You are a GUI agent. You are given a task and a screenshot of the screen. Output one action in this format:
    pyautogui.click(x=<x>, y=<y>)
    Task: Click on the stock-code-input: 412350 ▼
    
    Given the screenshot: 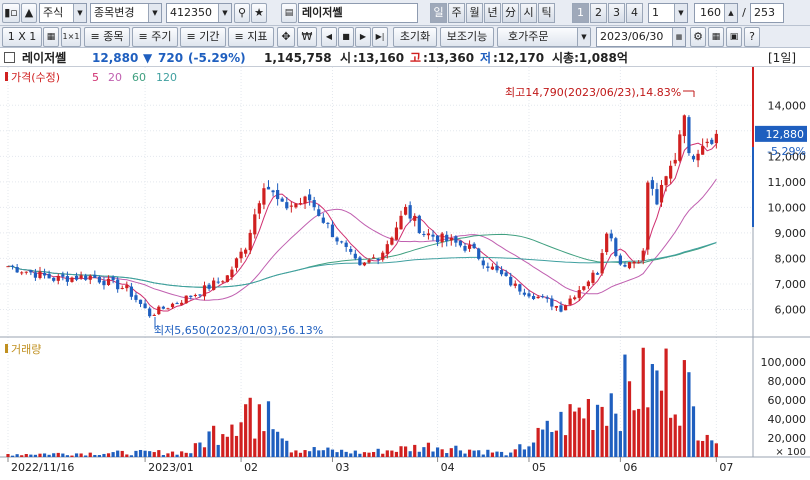 What is the action you would take?
    pyautogui.click(x=199, y=13)
    